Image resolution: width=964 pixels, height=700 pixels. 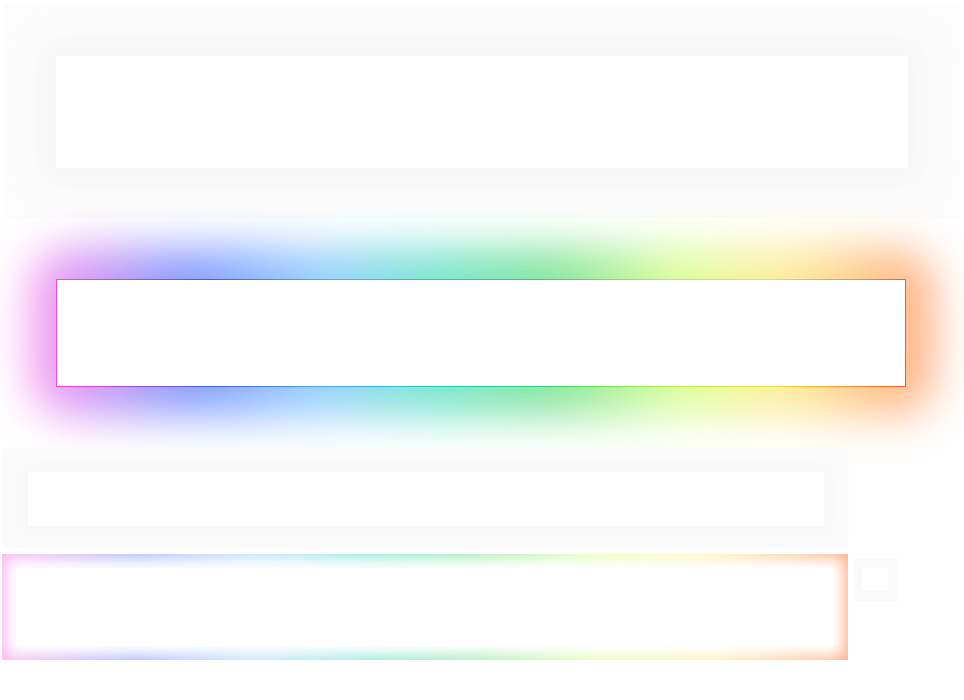 I want to click on lower-grey-glow-panel, so click(x=425, y=498).